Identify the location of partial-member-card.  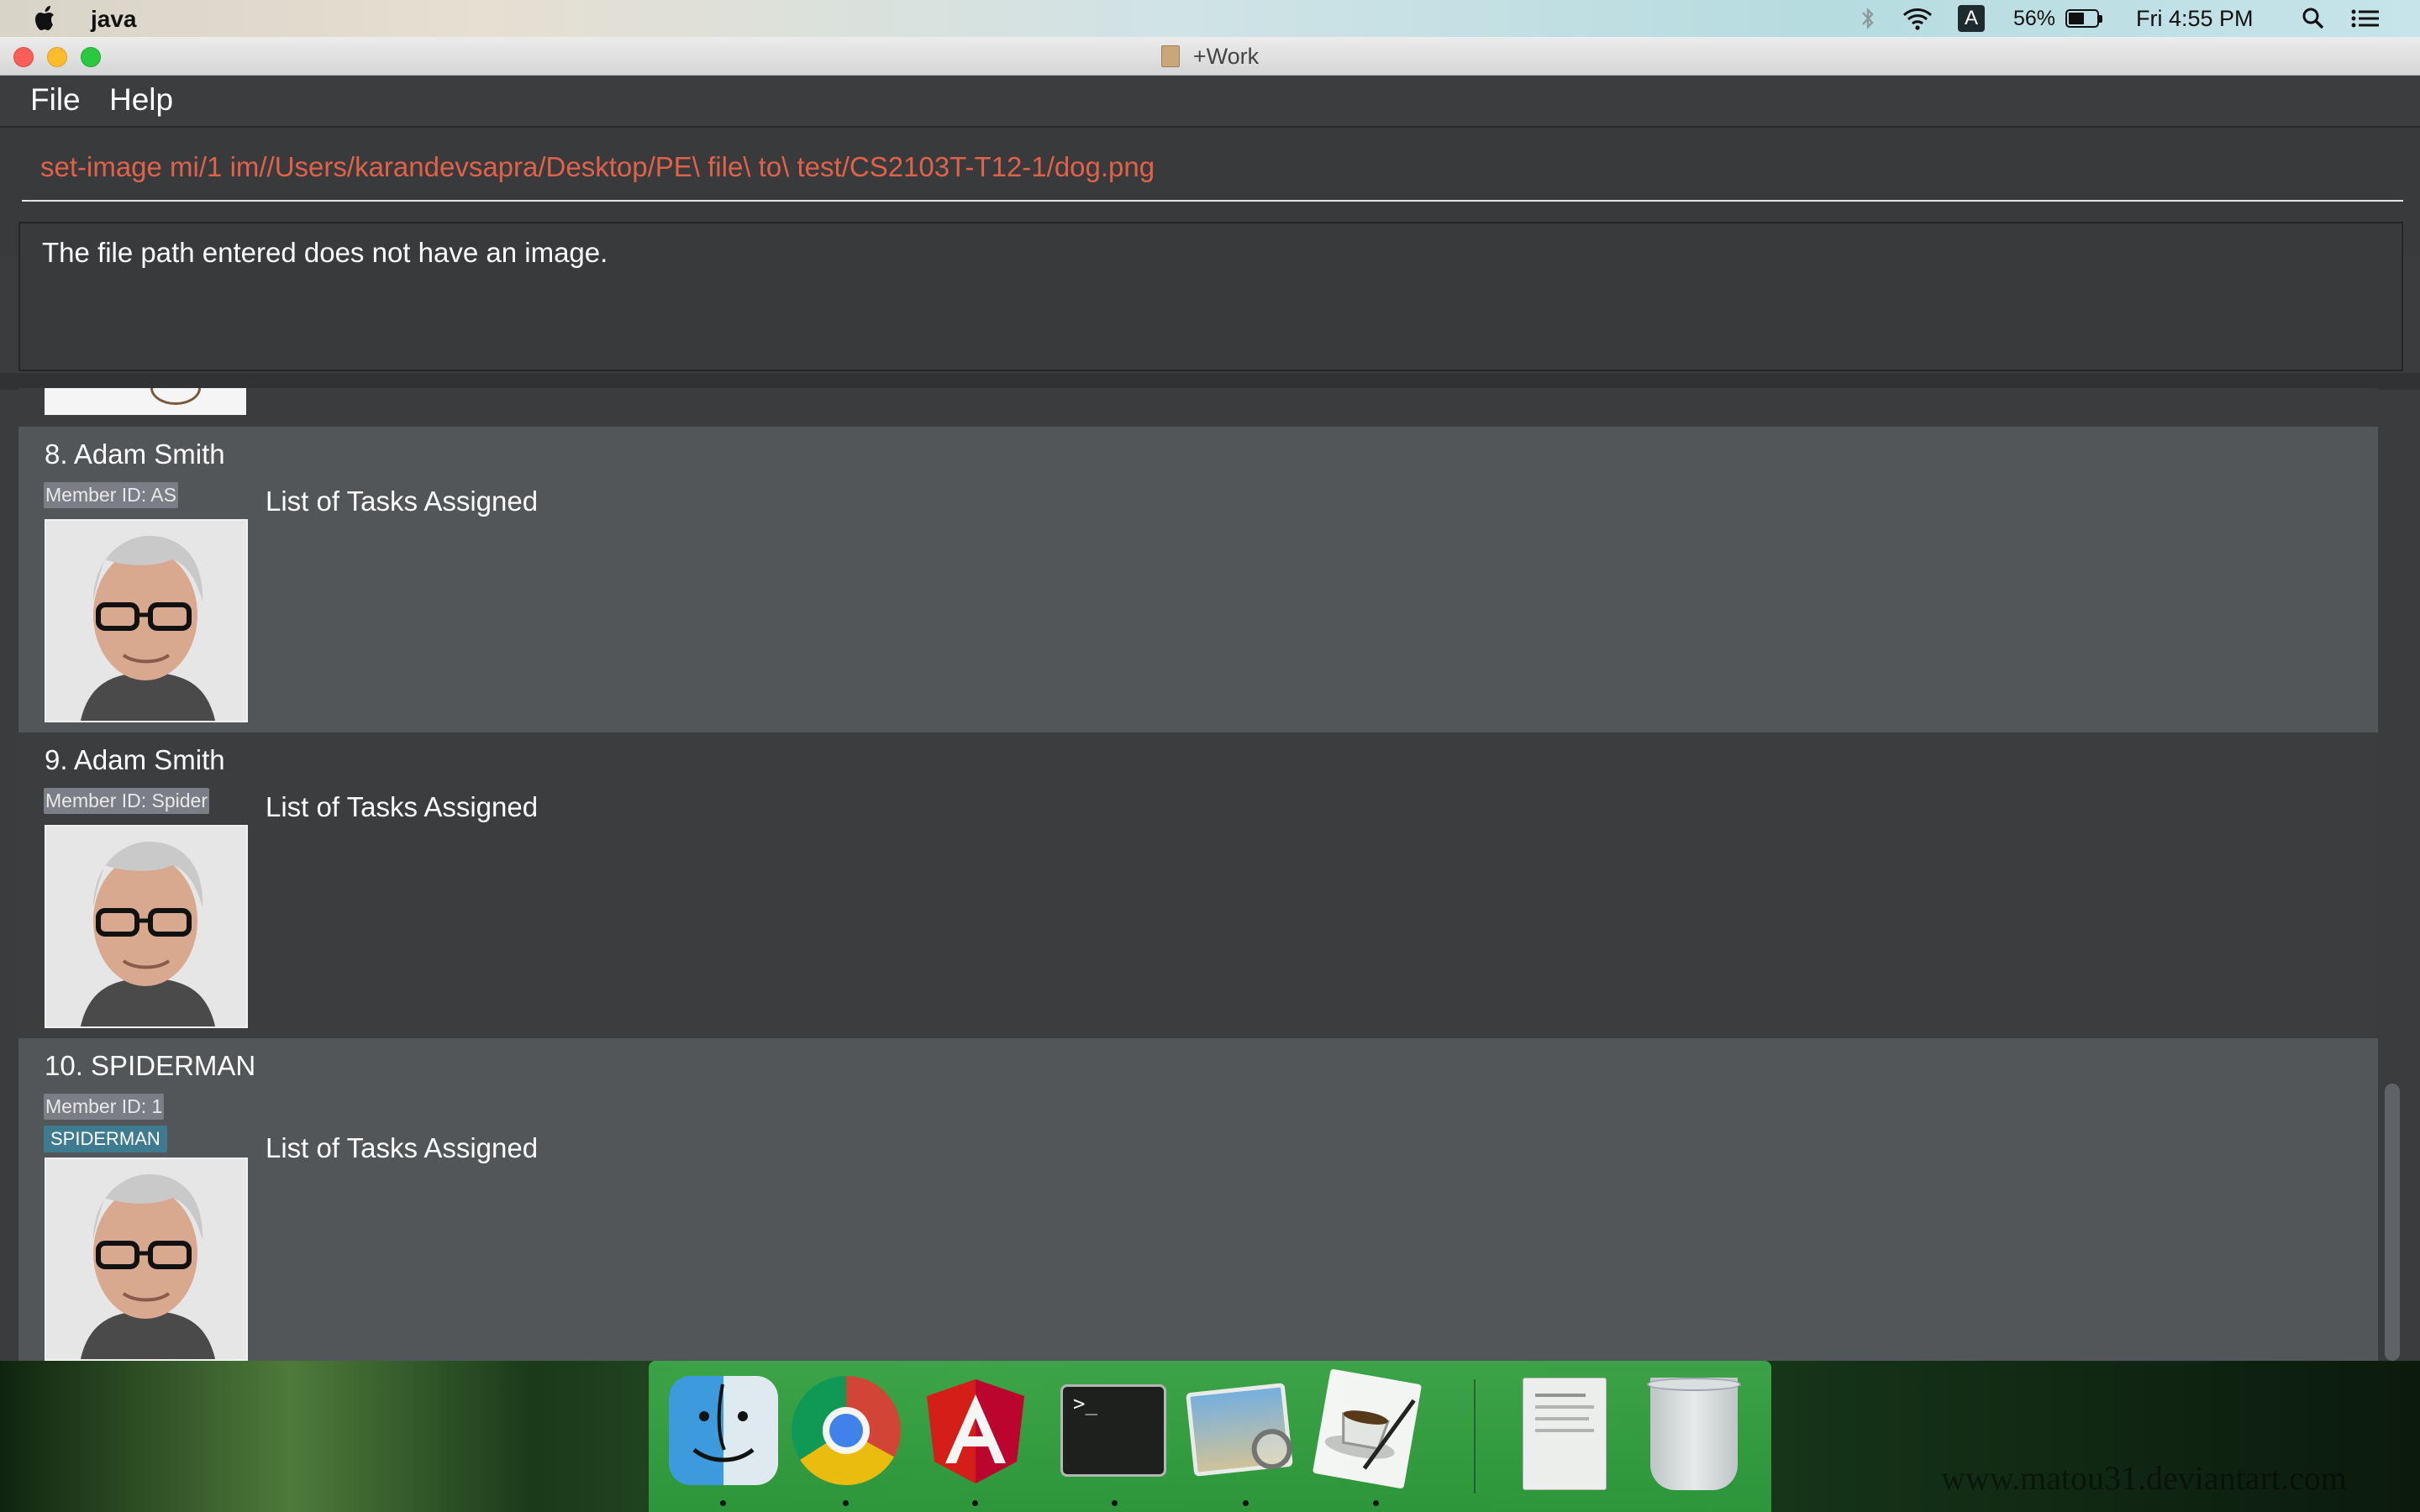
(1198, 407).